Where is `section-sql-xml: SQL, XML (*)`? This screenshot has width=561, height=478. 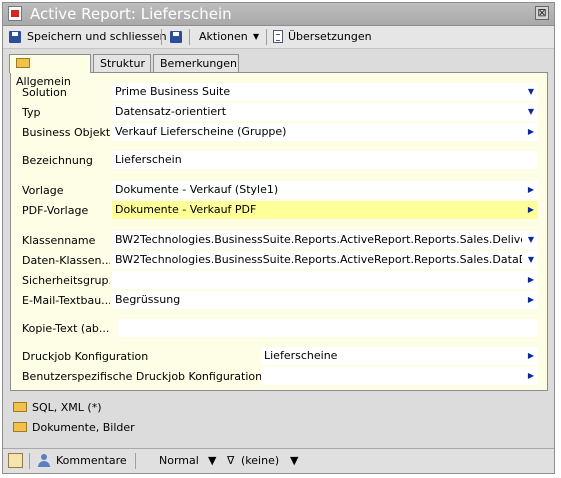 section-sql-xml: SQL, XML (*) is located at coordinates (57, 408).